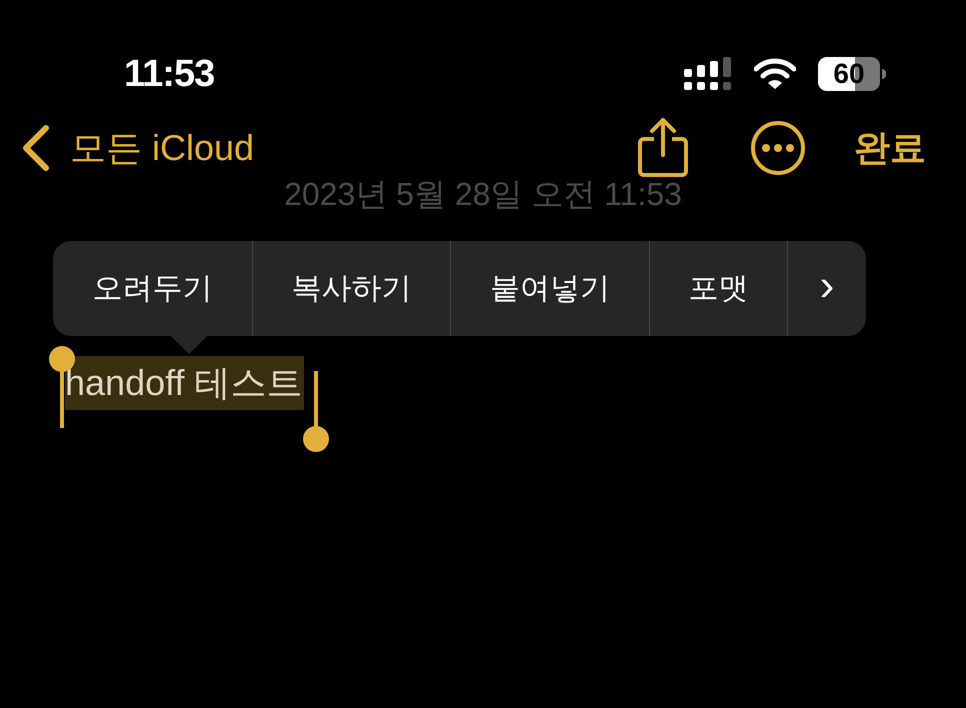  Describe the element at coordinates (351, 288) in the screenshot. I see `menu-item: 복사하기` at that location.